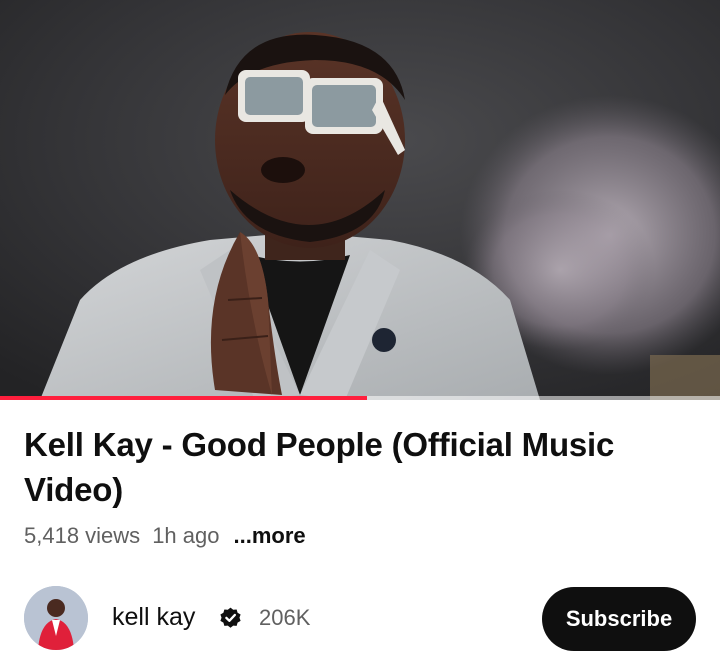  What do you see at coordinates (82, 535) in the screenshot?
I see `view-count: 5,418 views` at bounding box center [82, 535].